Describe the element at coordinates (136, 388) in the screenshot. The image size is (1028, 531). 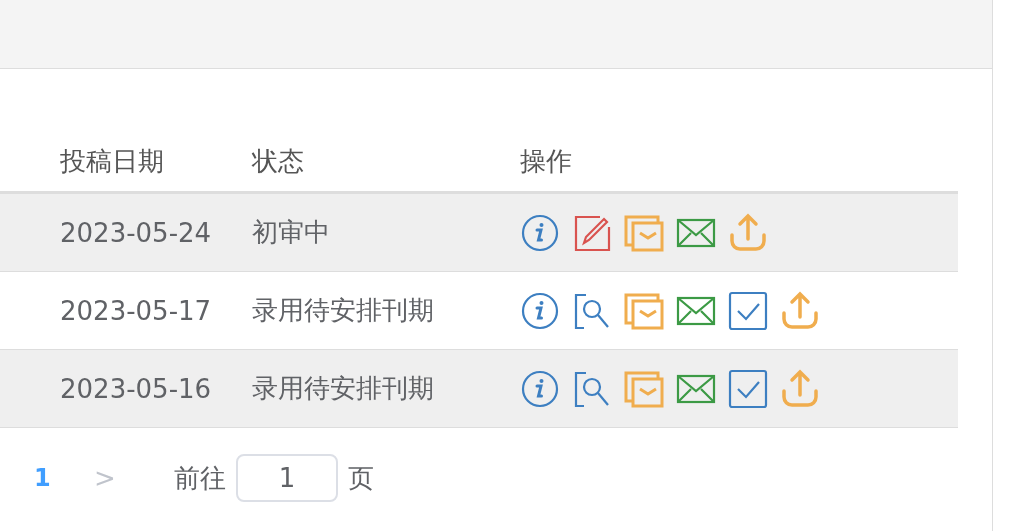
I see `date-text: 2023-05-16` at that location.